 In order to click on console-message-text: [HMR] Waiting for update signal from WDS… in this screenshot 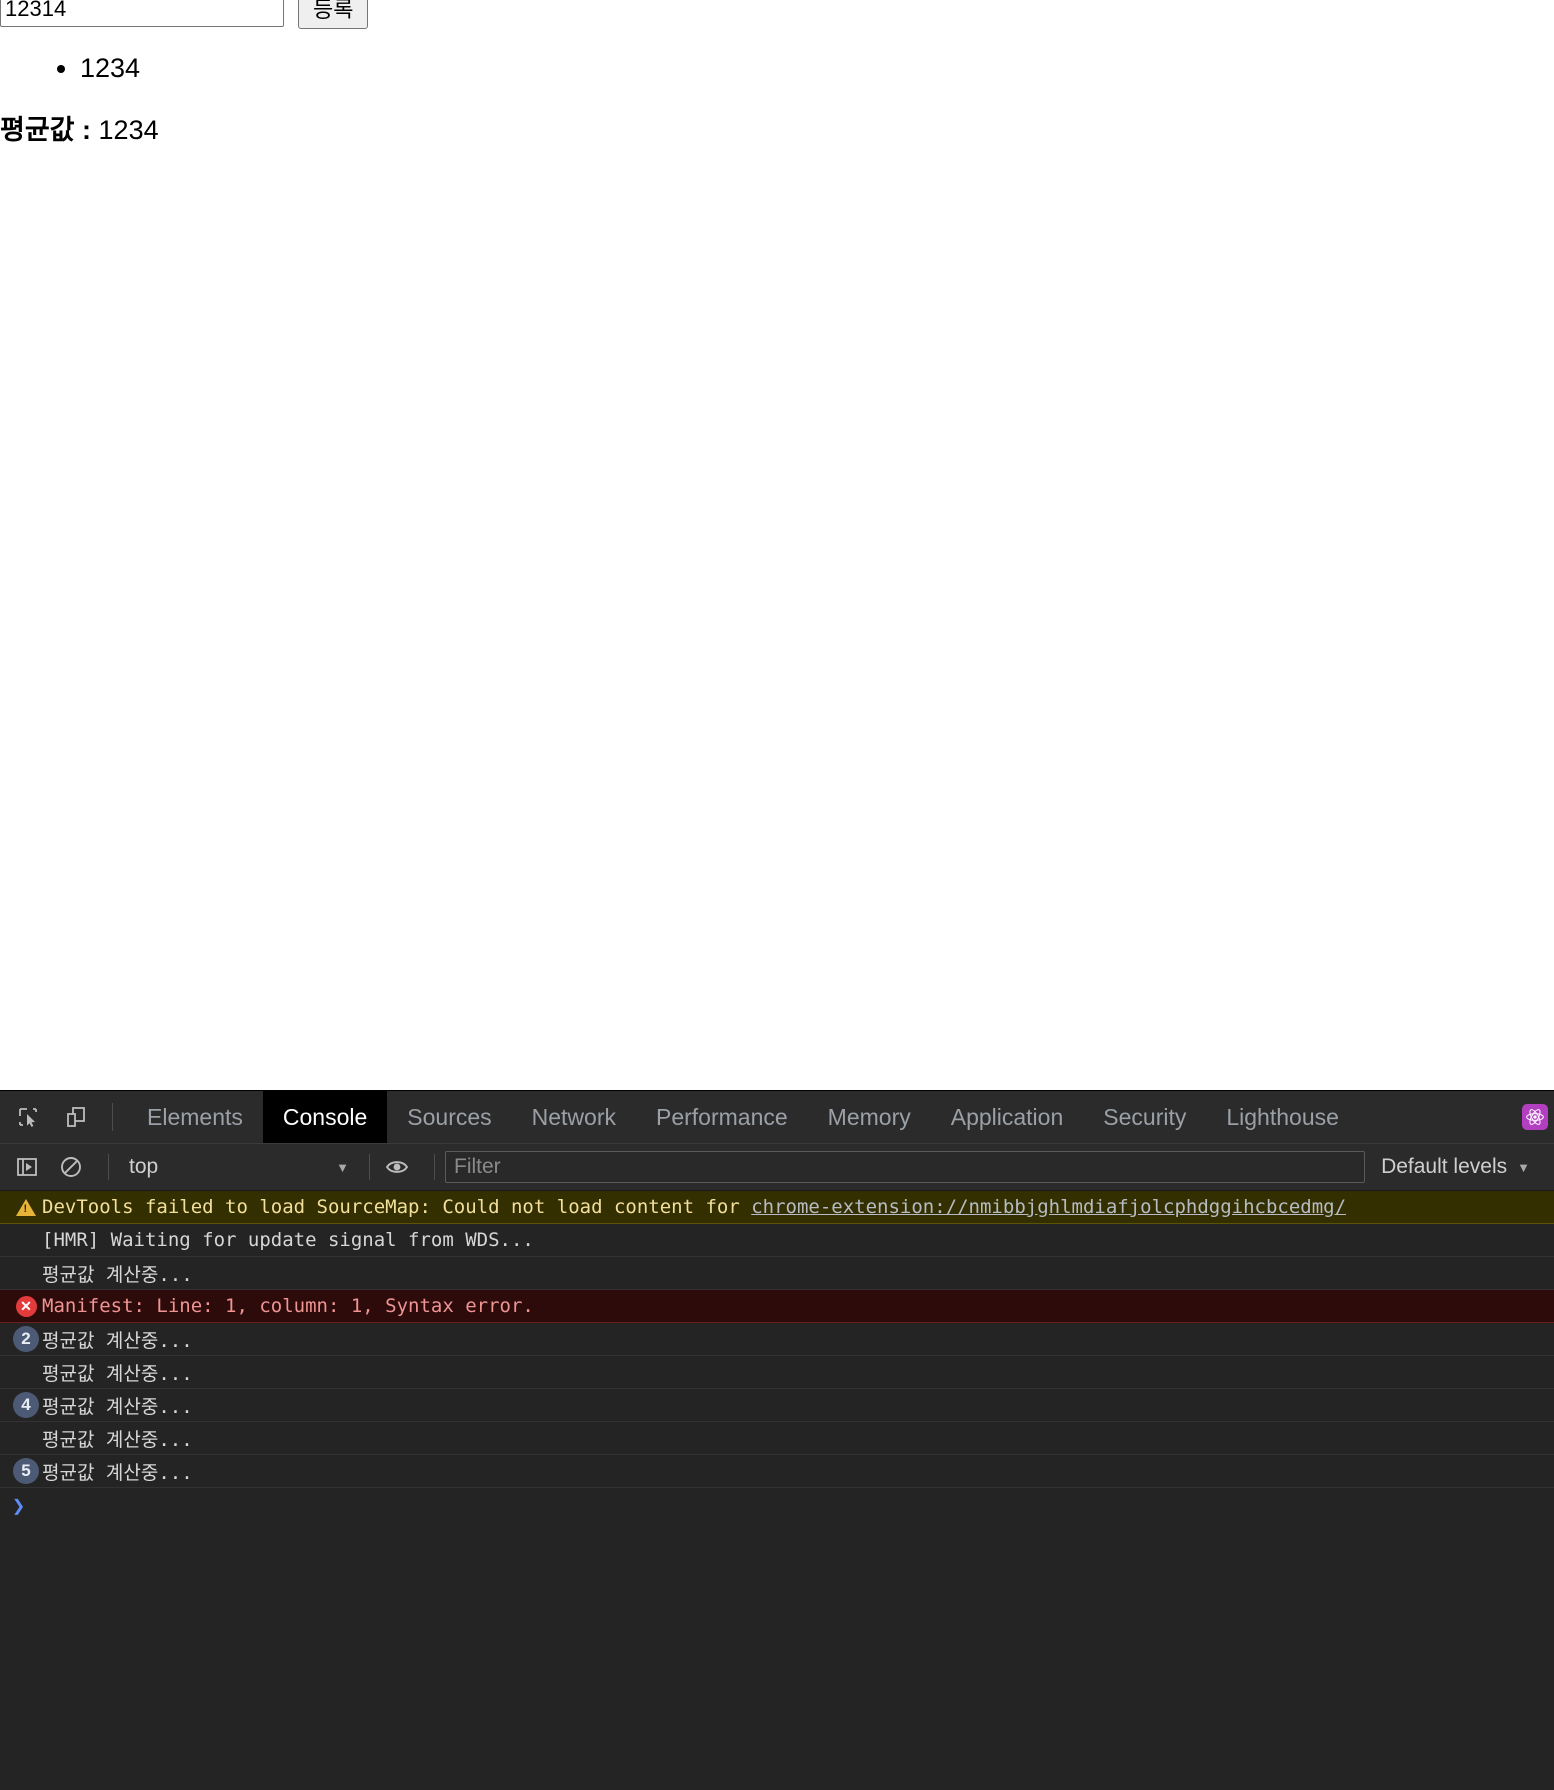, I will do `click(288, 1240)`.